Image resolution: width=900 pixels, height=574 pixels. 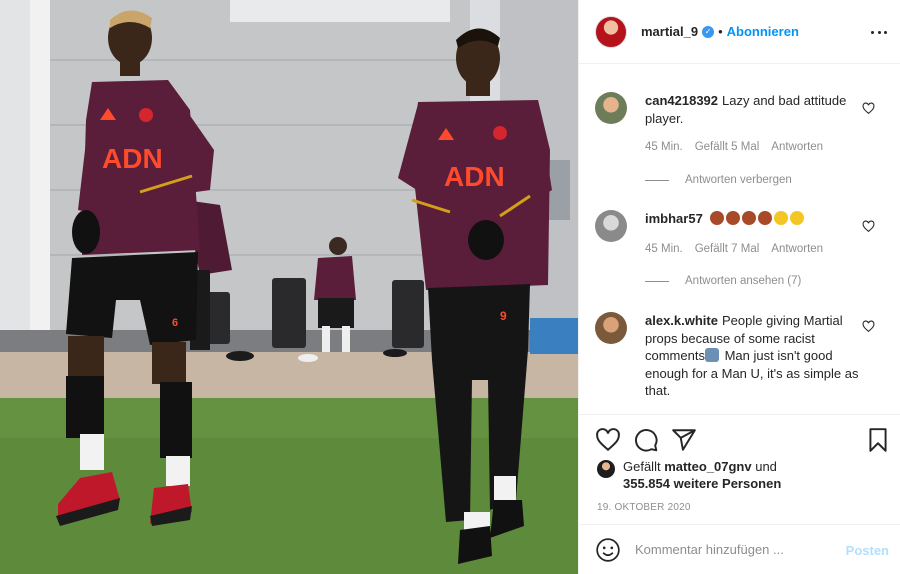 I want to click on comment-meta: 45 Min. Gefällt 7 Mal Antworten, so click(x=740, y=249).